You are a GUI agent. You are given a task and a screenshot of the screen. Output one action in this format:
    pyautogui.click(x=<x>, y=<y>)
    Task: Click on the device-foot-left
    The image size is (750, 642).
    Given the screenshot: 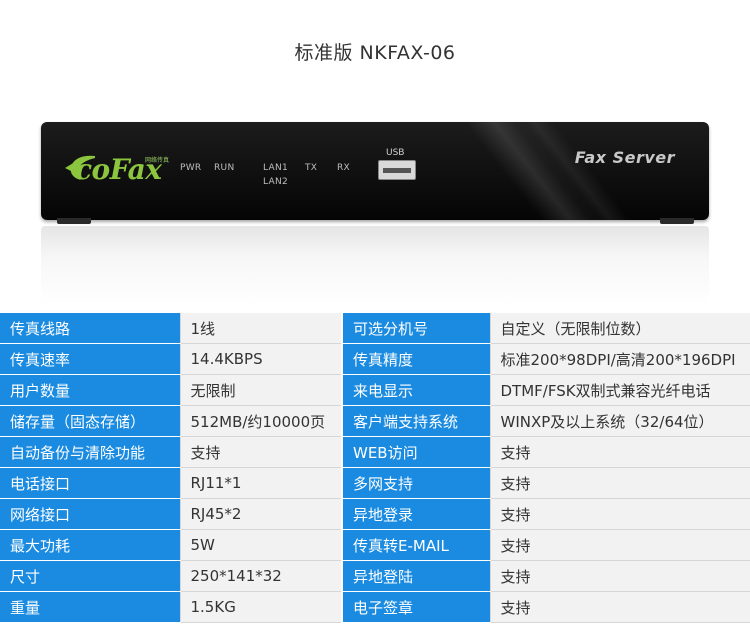 What is the action you would take?
    pyautogui.click(x=74, y=221)
    